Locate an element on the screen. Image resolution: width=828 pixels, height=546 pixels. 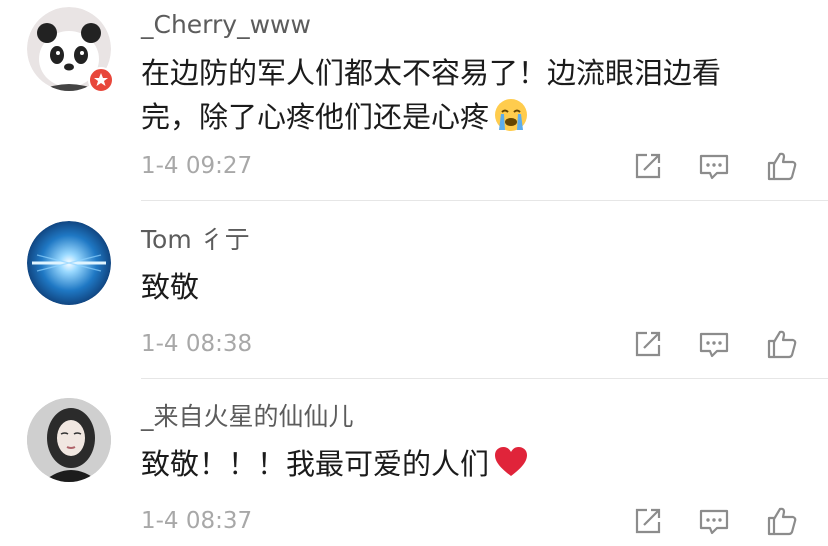
red-heart-icon is located at coordinates (511, 462).